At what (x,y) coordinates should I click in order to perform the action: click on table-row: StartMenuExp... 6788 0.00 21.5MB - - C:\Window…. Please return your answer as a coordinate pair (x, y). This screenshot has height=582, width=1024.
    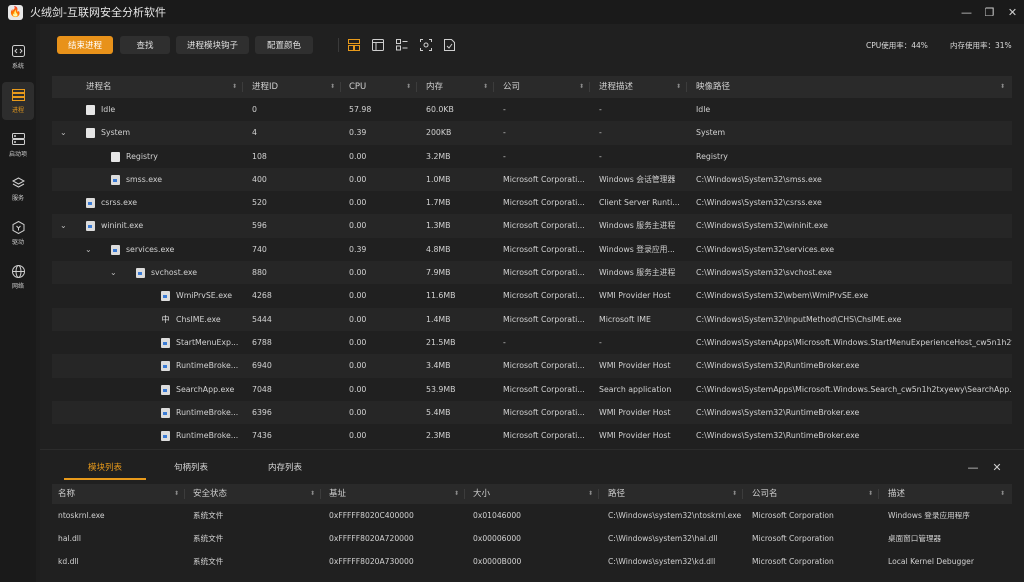
    Looking at the image, I should click on (532, 342).